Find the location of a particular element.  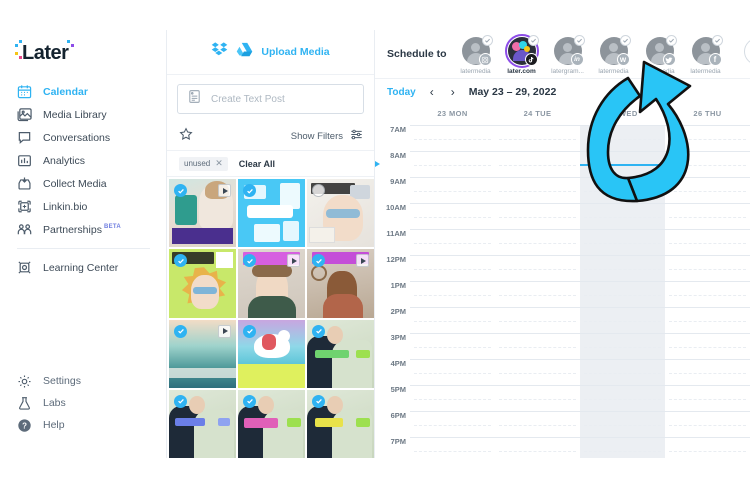

add-account-button: + is located at coordinates (746, 51).